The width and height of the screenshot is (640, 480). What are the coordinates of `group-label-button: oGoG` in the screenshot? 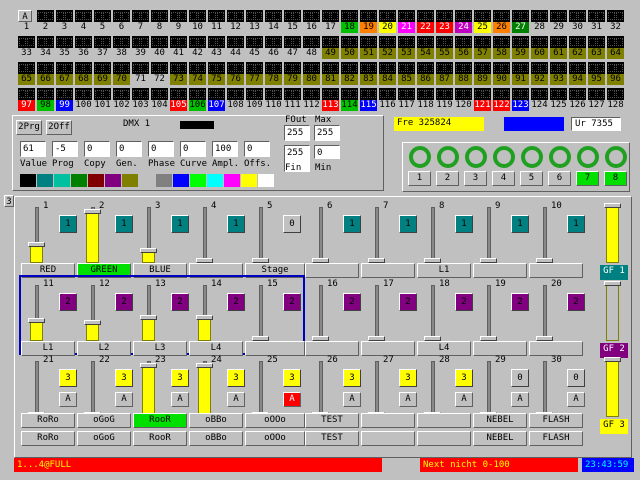 It's located at (104, 420).